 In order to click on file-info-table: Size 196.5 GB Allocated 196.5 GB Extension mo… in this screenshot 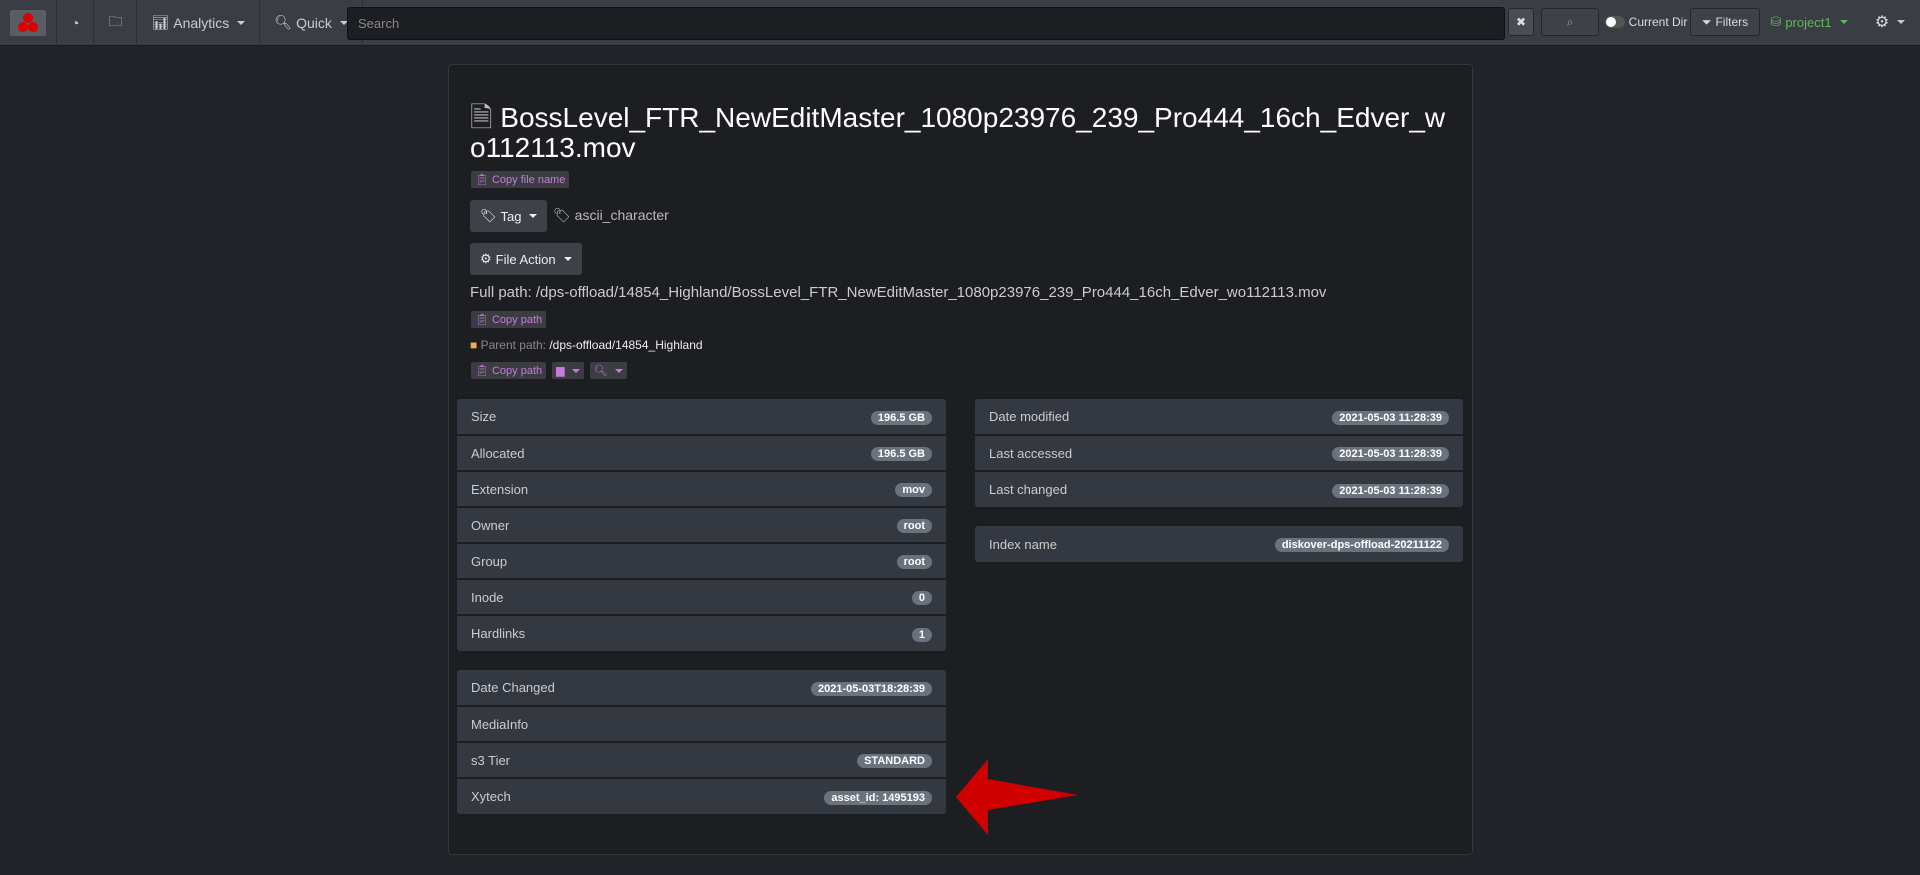, I will do `click(701, 525)`.